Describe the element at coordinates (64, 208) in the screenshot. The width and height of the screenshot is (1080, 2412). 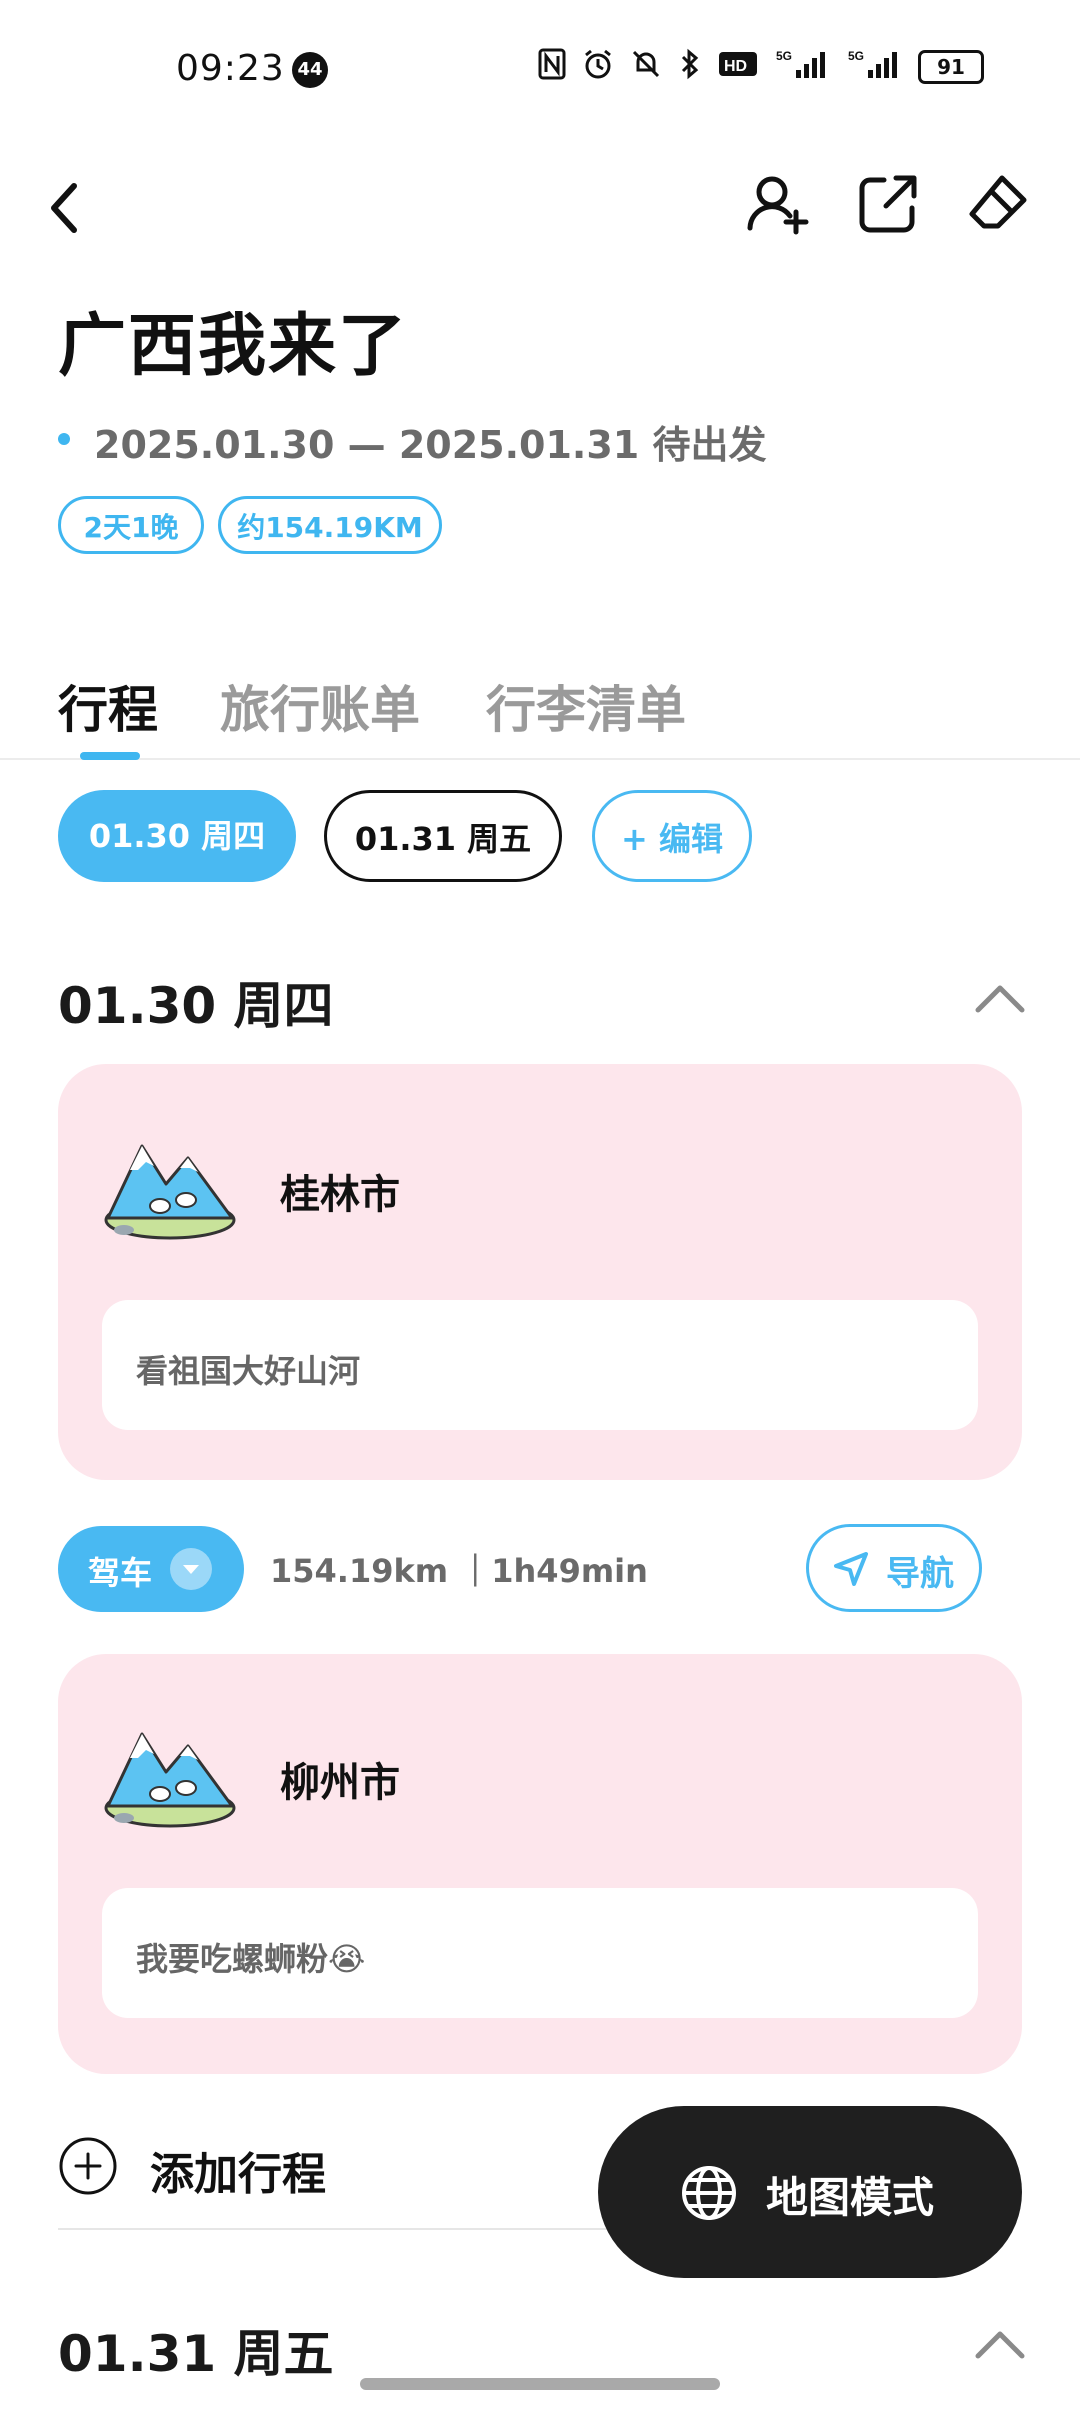
I see `chevron-left-icon` at that location.